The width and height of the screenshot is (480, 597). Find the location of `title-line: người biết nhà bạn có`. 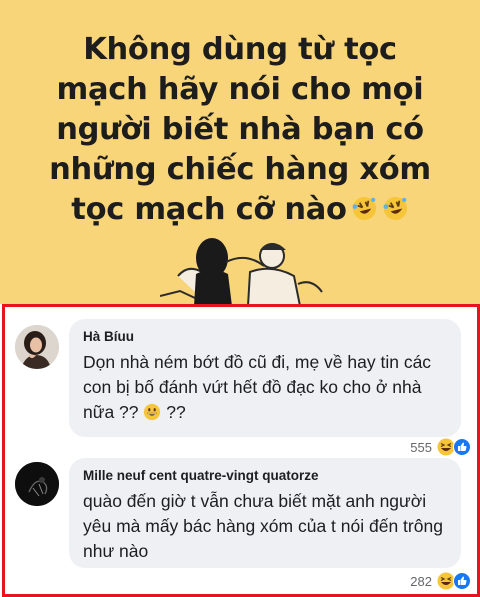

title-line: người biết nhà bạn có is located at coordinates (240, 129).